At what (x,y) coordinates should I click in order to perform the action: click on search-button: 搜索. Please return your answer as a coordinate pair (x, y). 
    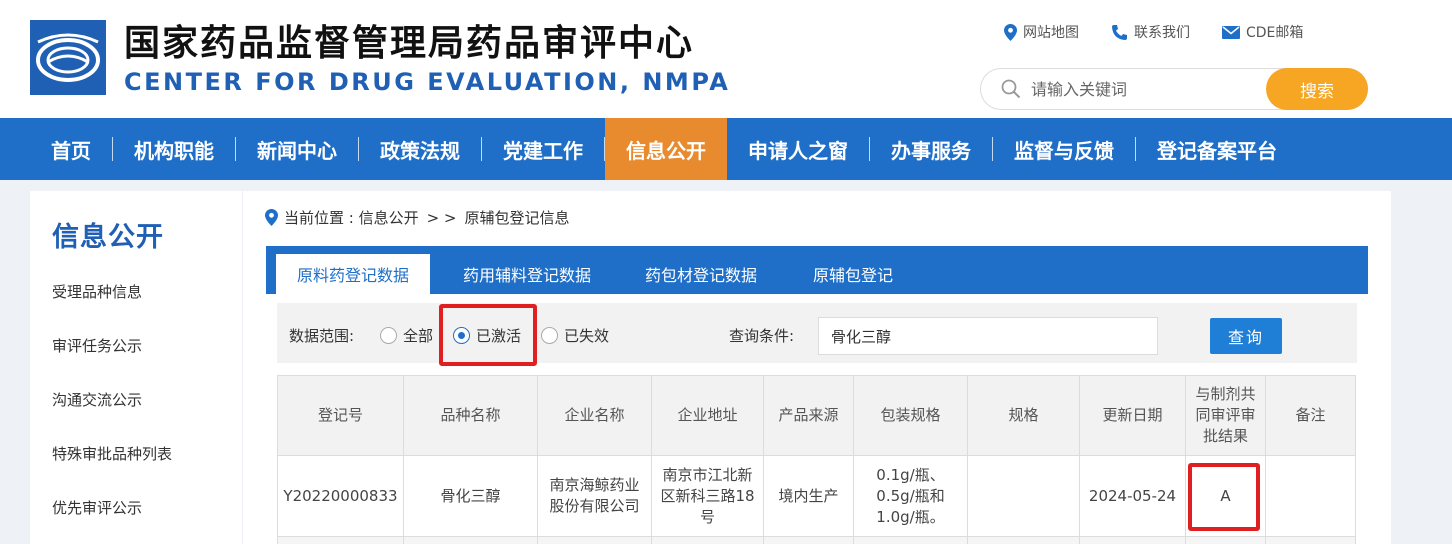
    Looking at the image, I should click on (1317, 89).